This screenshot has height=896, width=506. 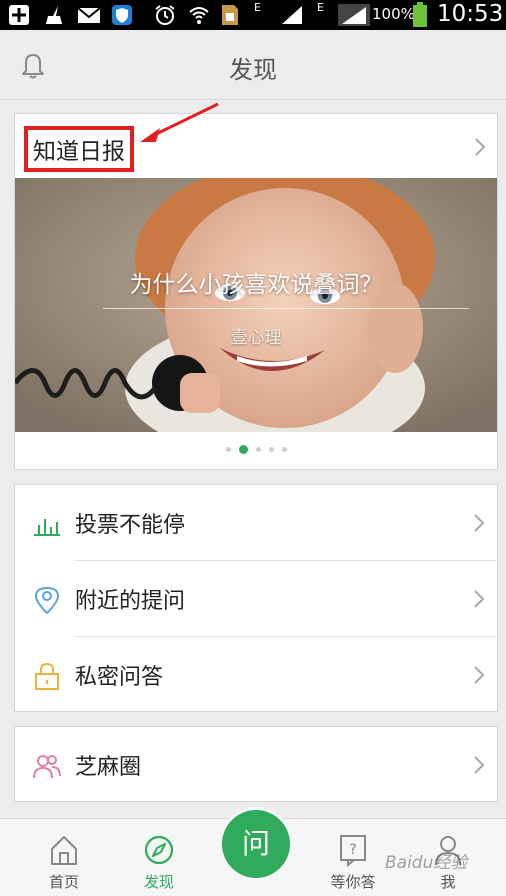 What do you see at coordinates (393, 14) in the screenshot?
I see `battery-percent: 100%` at bounding box center [393, 14].